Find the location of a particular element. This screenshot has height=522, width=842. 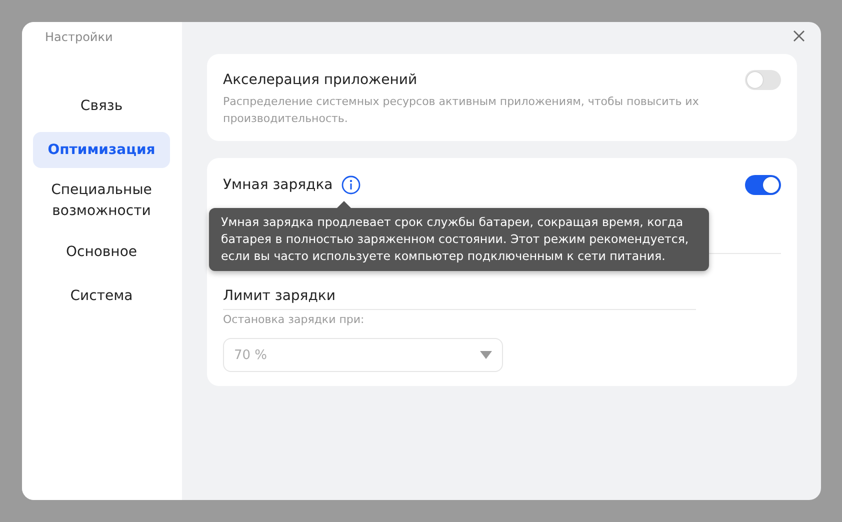

section-title: Лимит зарядки is located at coordinates (279, 296).